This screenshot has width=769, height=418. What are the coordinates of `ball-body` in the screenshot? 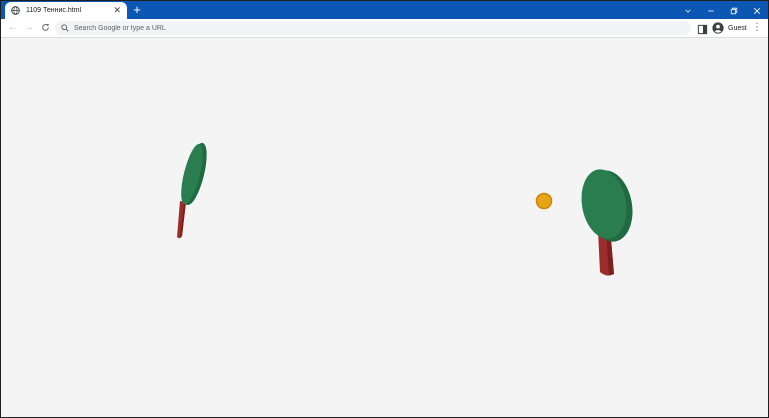 It's located at (544, 201).